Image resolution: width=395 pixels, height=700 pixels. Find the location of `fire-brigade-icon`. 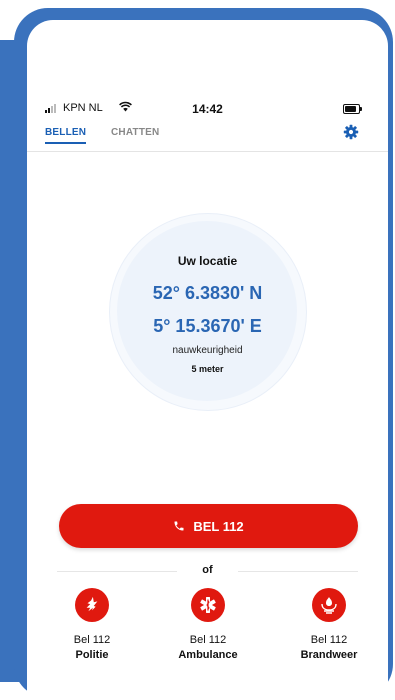

fire-brigade-icon is located at coordinates (329, 605).